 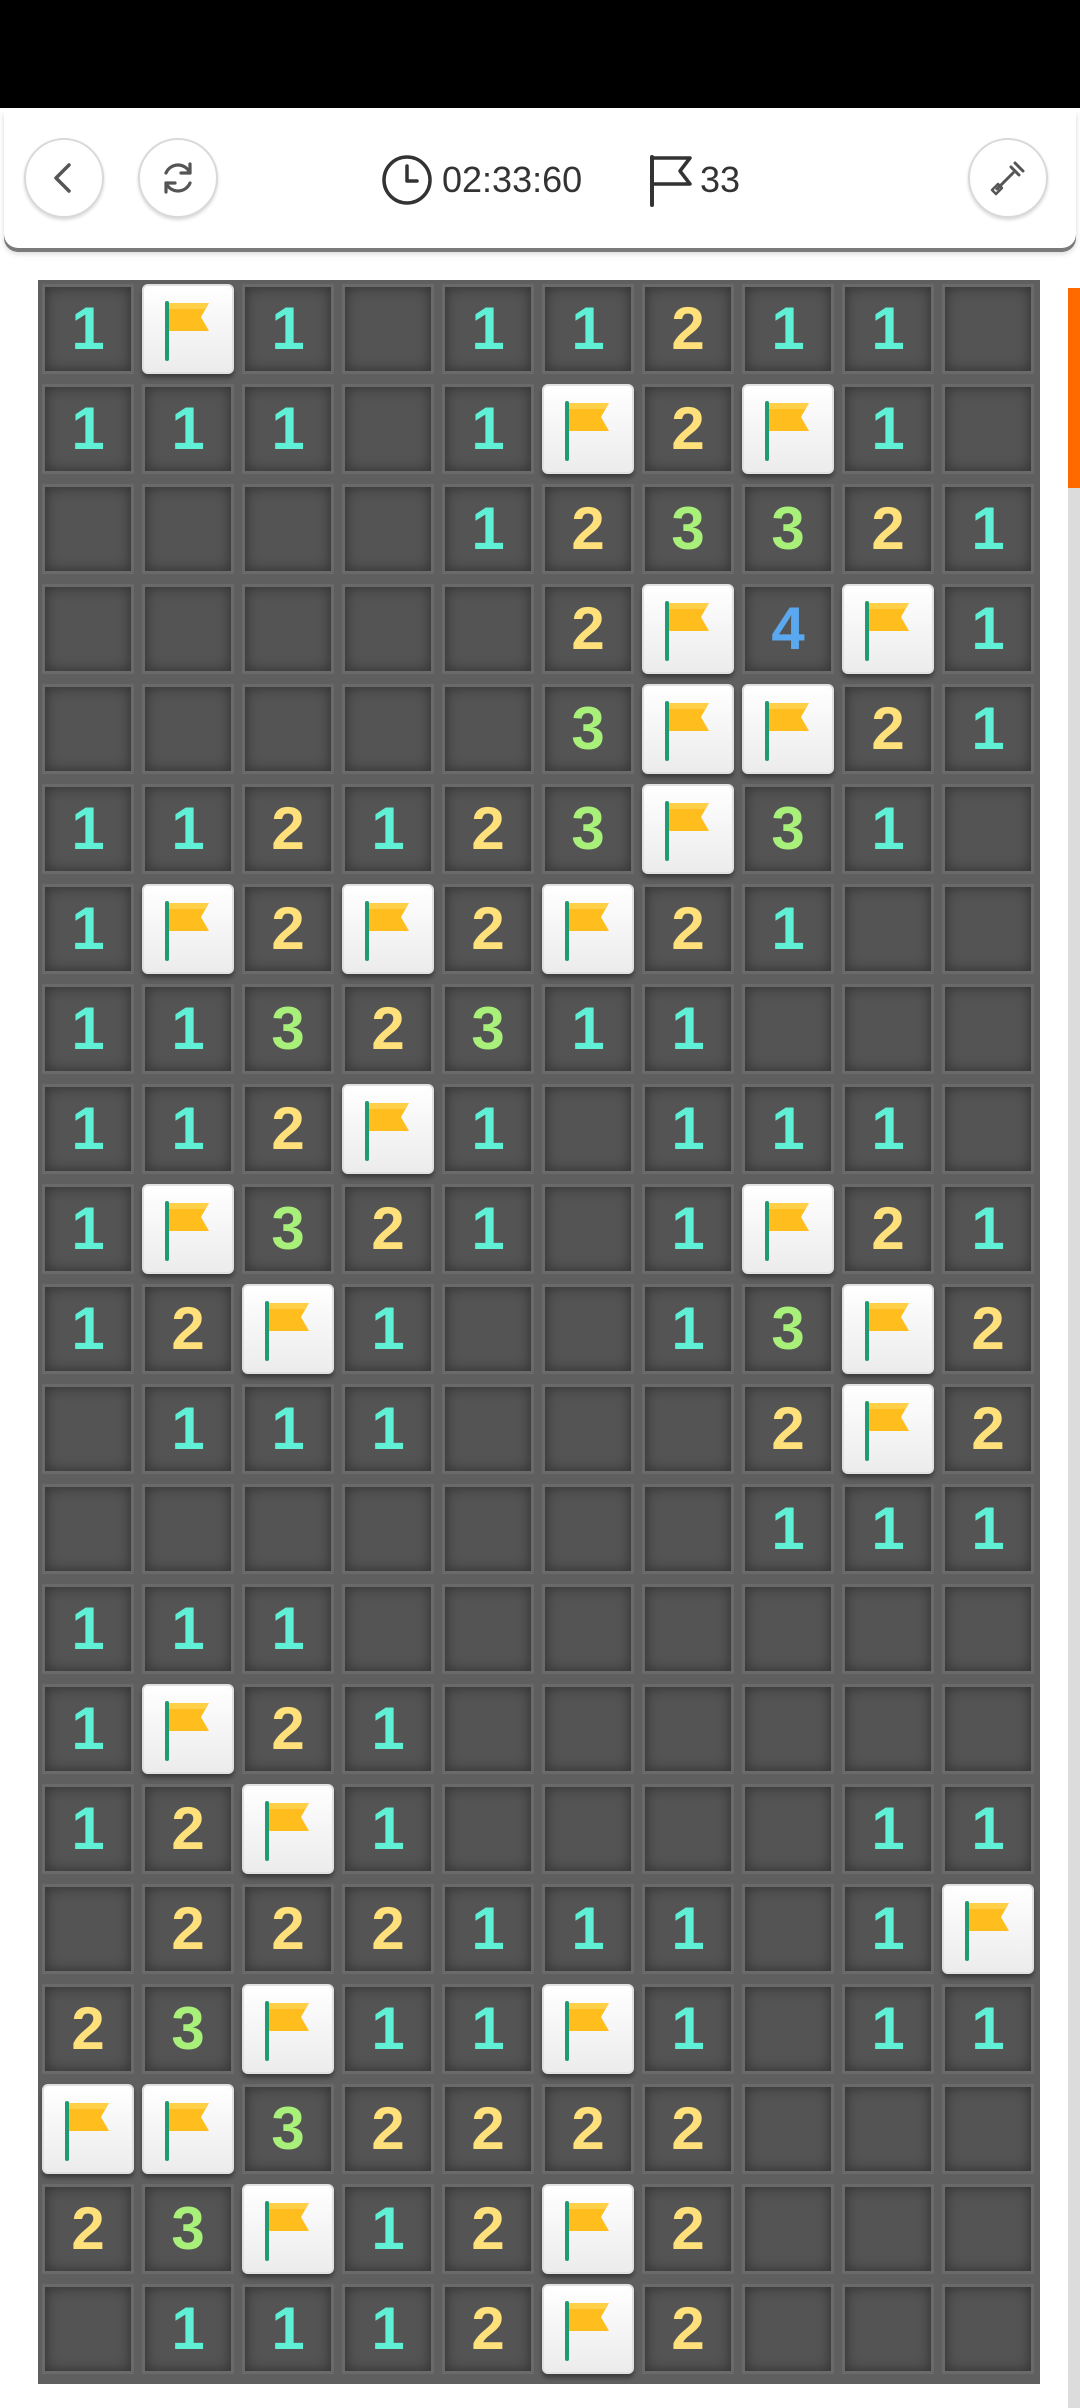 I want to click on dig-tool-button, so click(x=1008, y=178).